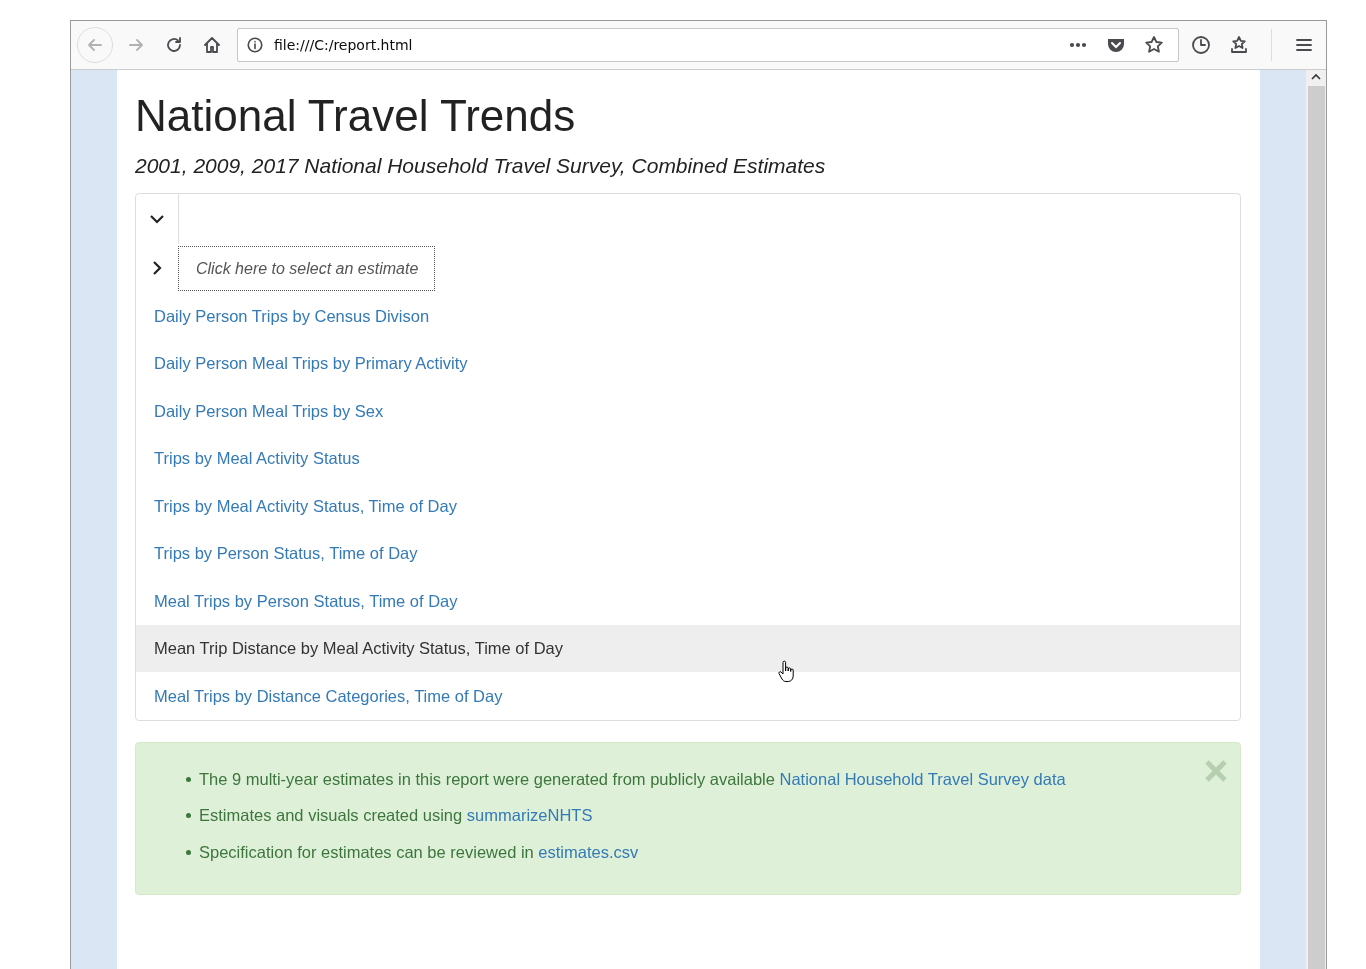 This screenshot has height=969, width=1366. What do you see at coordinates (688, 601) in the screenshot?
I see `estimate-option: Meal Trips by Person Status, Time of Day` at bounding box center [688, 601].